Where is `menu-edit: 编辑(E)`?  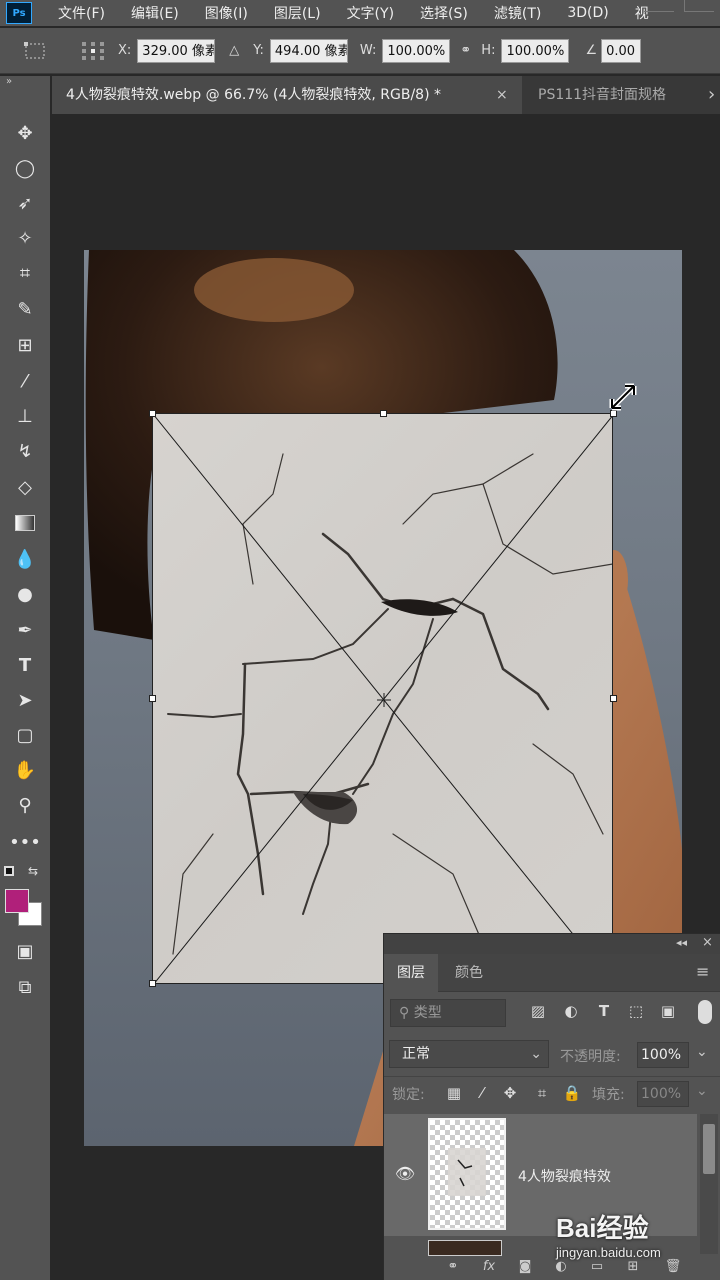
menu-edit: 编辑(E) is located at coordinates (155, 13).